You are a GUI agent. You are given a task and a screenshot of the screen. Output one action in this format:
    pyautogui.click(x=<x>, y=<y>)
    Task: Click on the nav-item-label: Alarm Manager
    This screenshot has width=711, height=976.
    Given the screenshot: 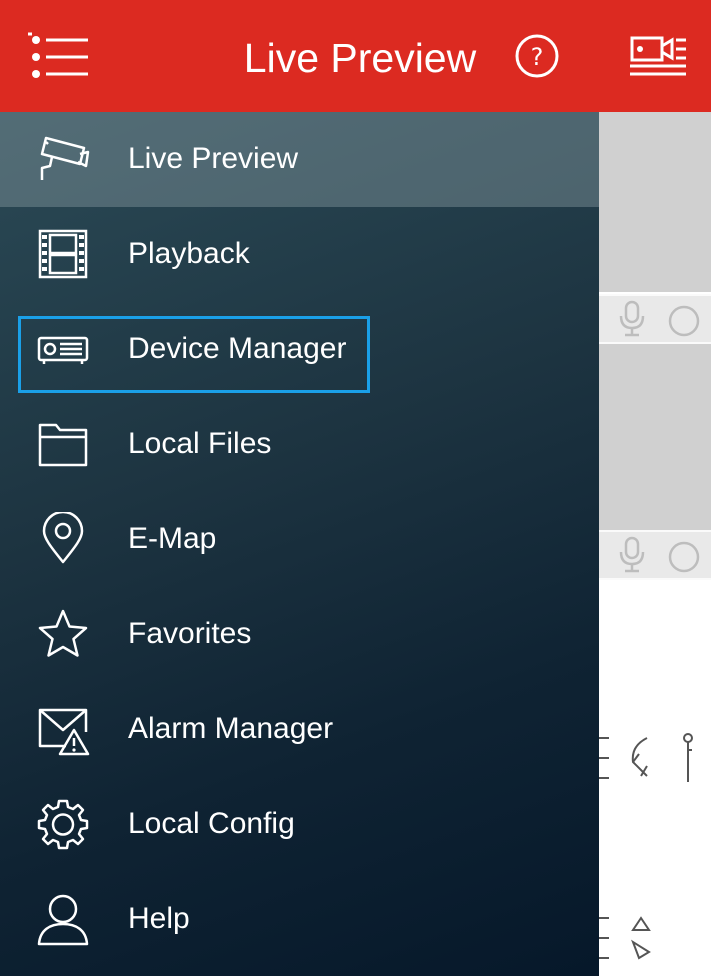 What is the action you would take?
    pyautogui.click(x=231, y=728)
    